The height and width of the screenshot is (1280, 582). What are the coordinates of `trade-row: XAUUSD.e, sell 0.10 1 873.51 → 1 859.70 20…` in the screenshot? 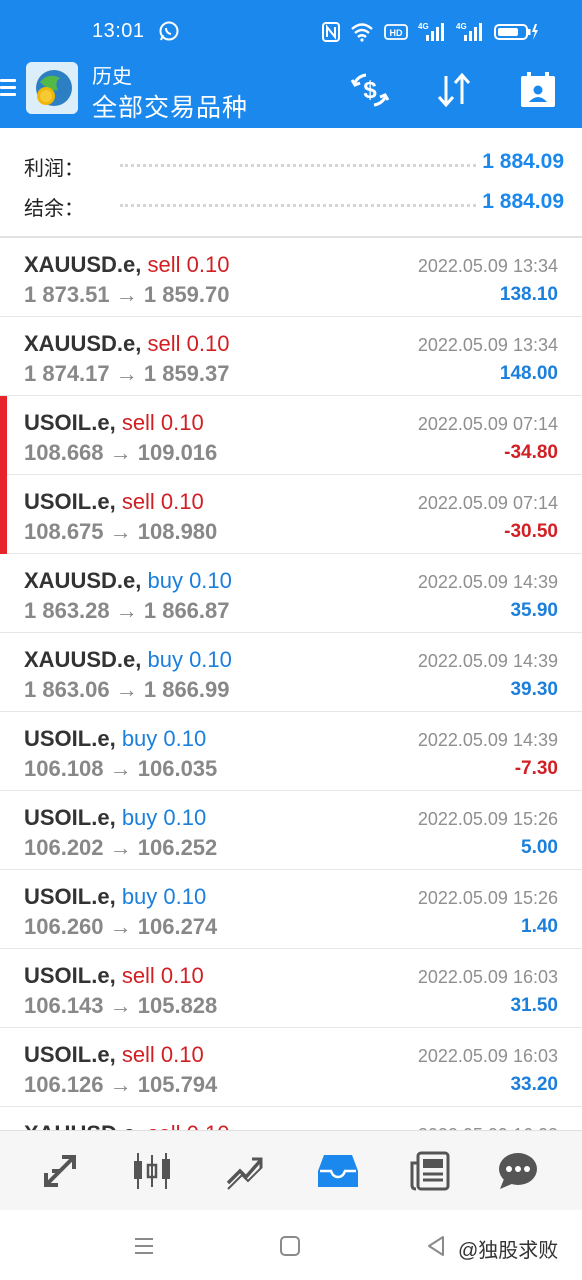 It's located at (291, 277).